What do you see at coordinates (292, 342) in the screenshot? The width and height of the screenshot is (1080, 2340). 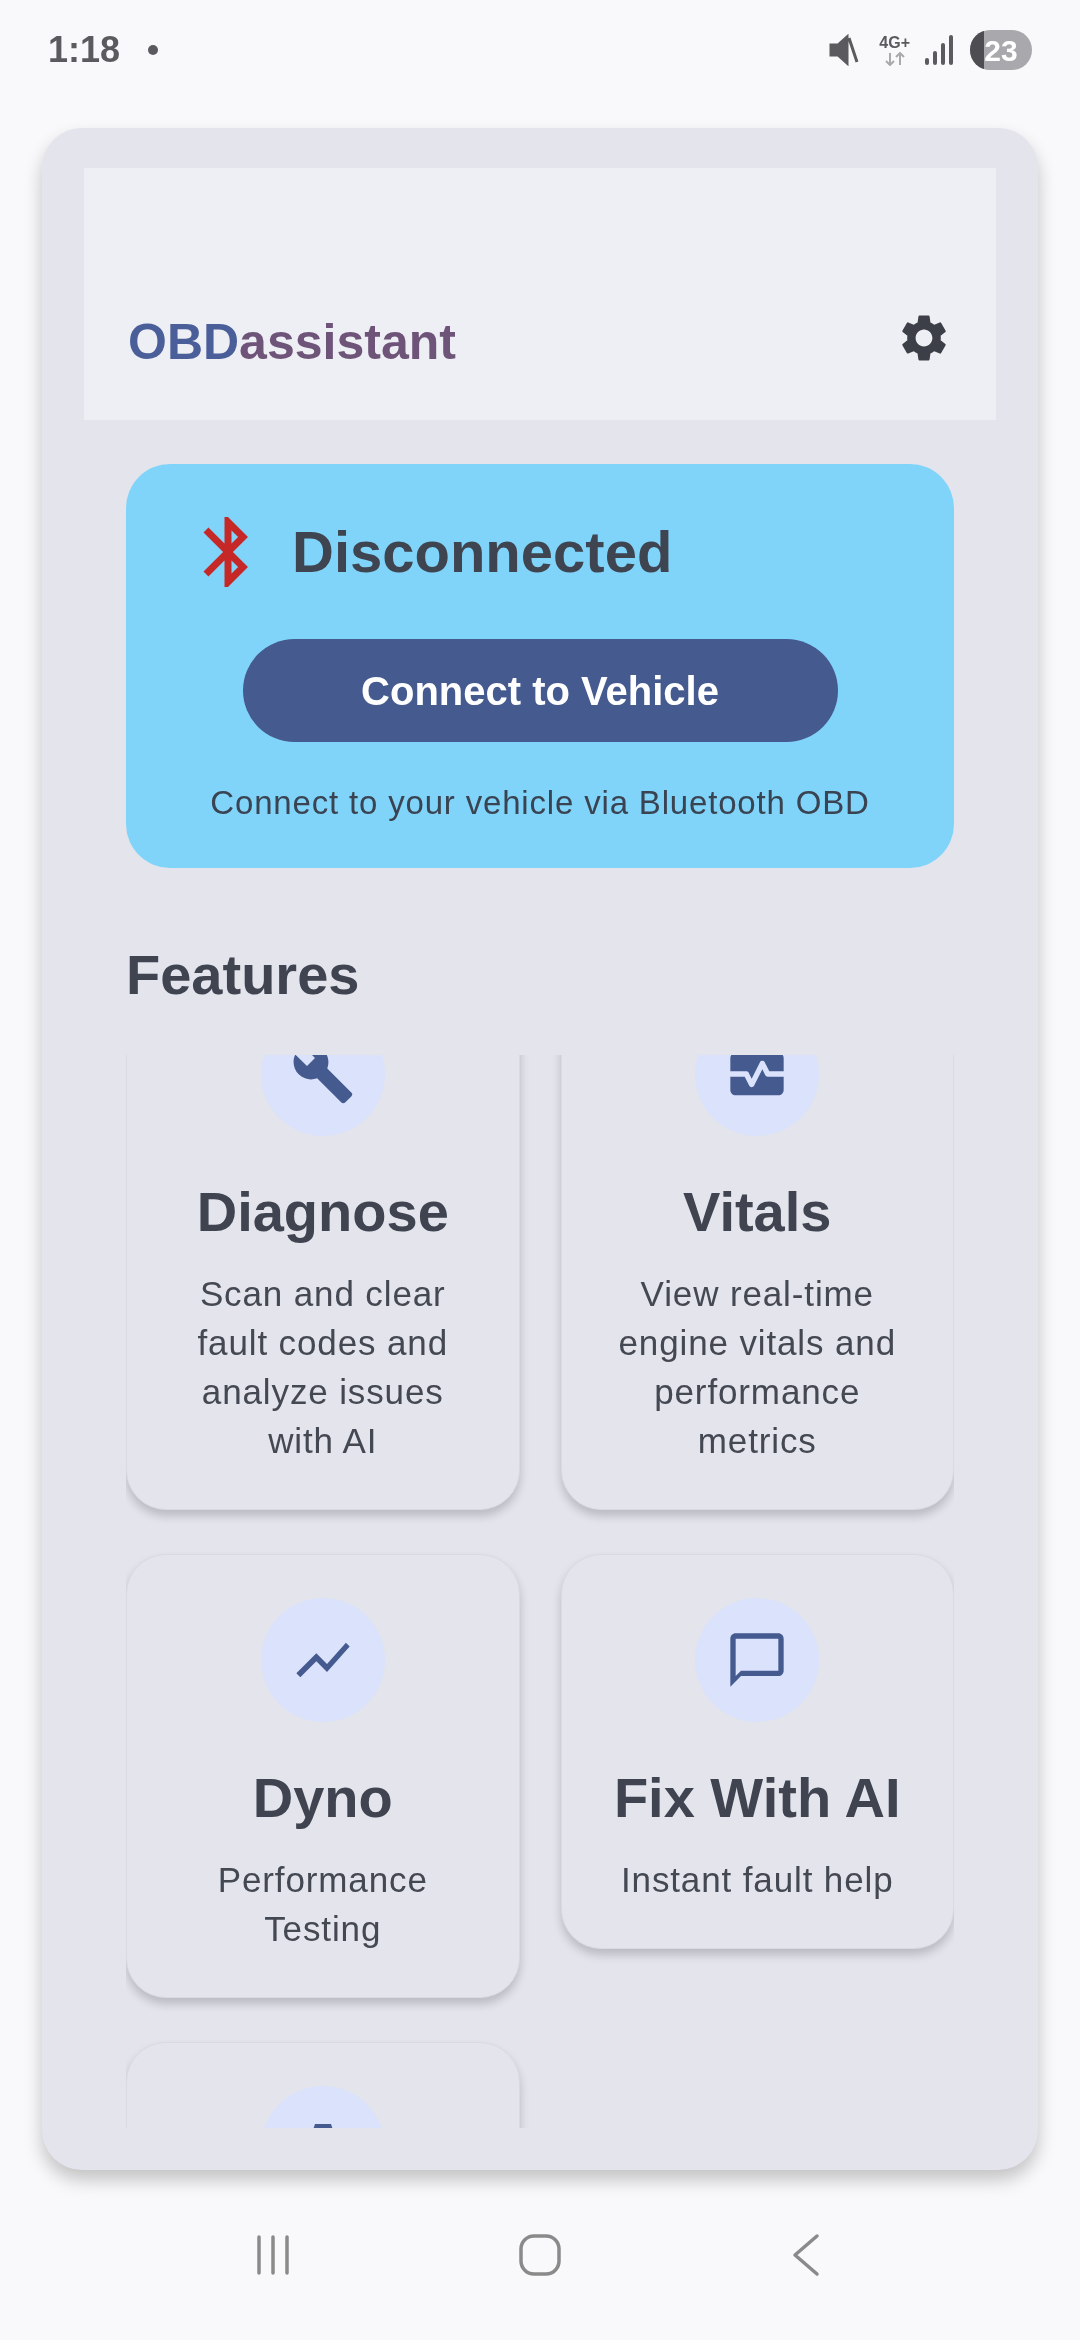 I see `app-title: OBDassistant` at bounding box center [292, 342].